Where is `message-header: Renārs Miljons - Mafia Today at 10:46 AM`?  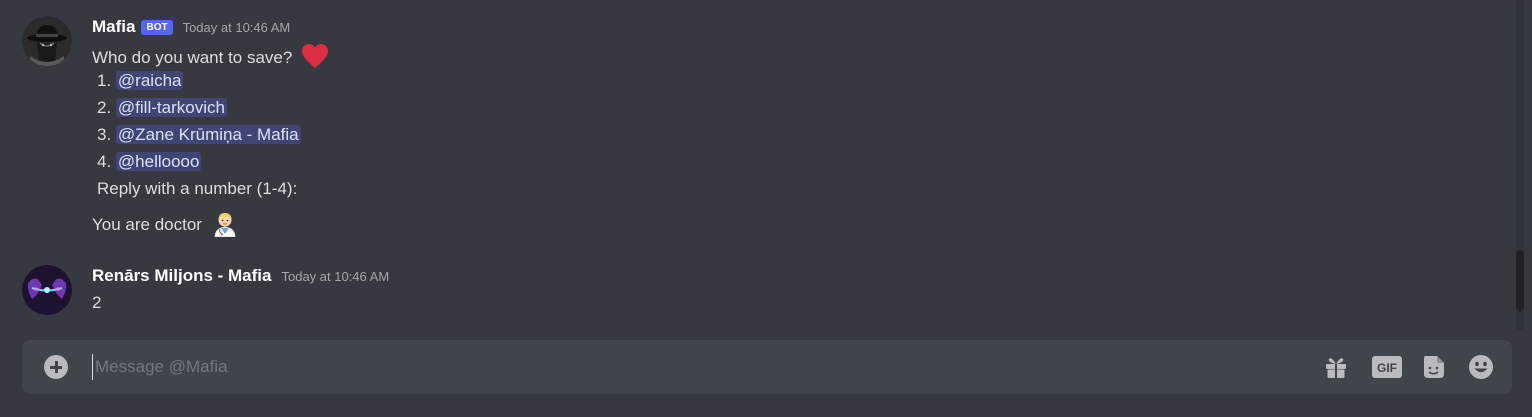 message-header: Renārs Miljons - Mafia Today at 10:46 AM is located at coordinates (240, 276).